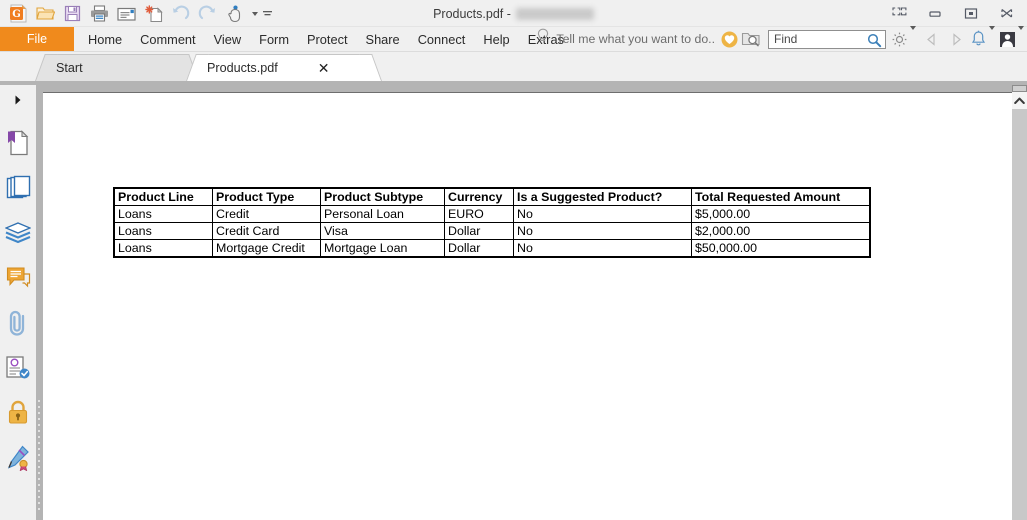  Describe the element at coordinates (1021, 37) in the screenshot. I see `account-dropdown-caret` at that location.